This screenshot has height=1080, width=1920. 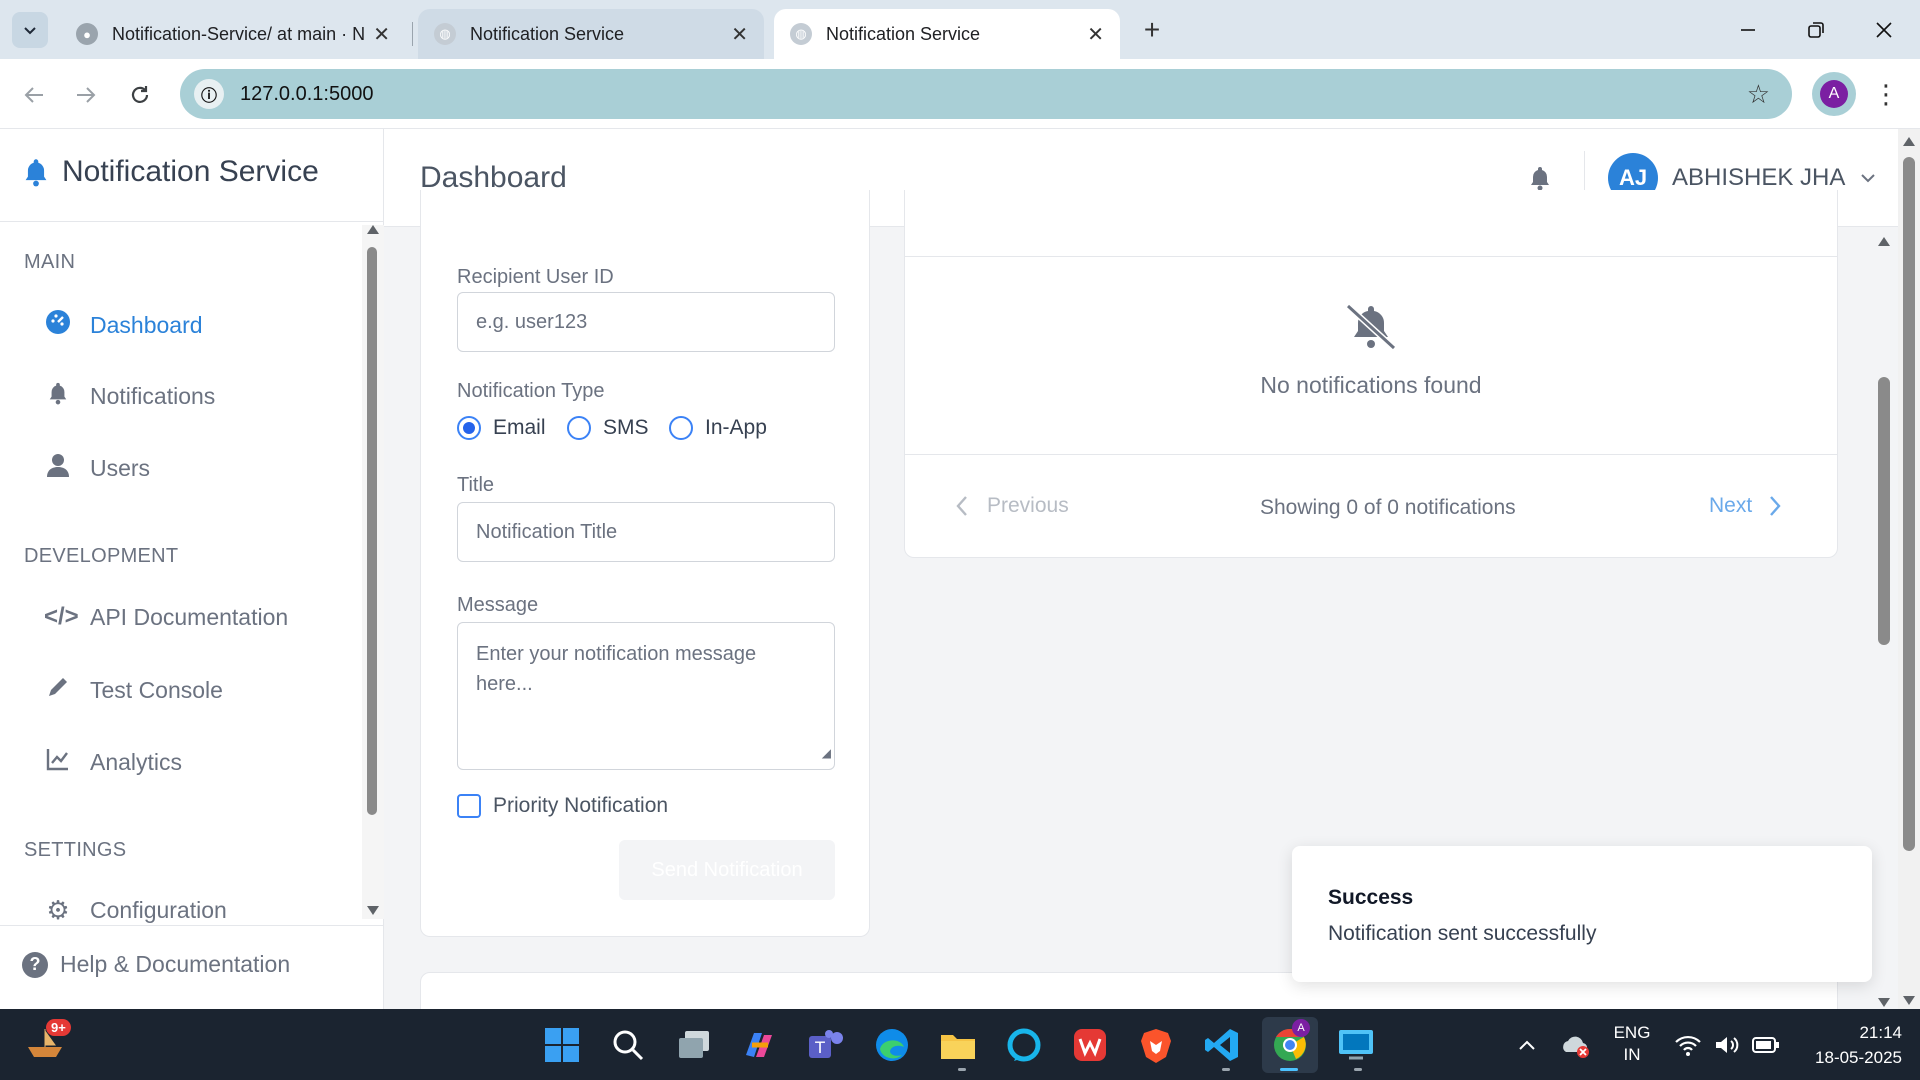 What do you see at coordinates (1688, 1045) in the screenshot?
I see `wifi-icon` at bounding box center [1688, 1045].